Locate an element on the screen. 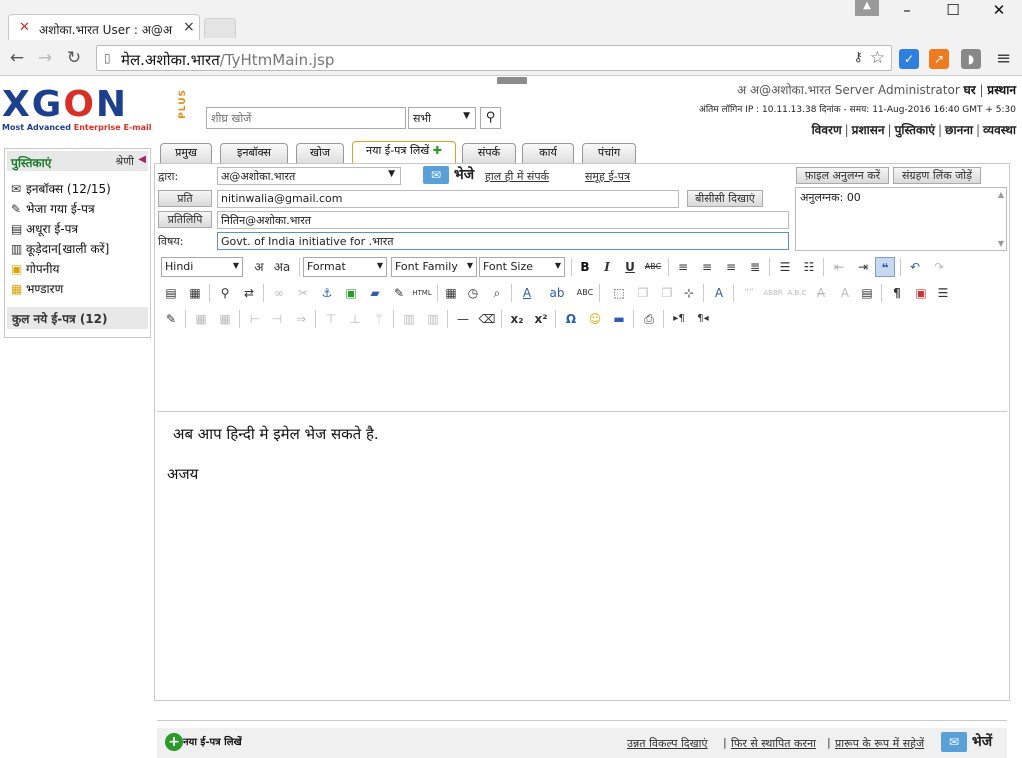  underline-icon: U is located at coordinates (630, 267).